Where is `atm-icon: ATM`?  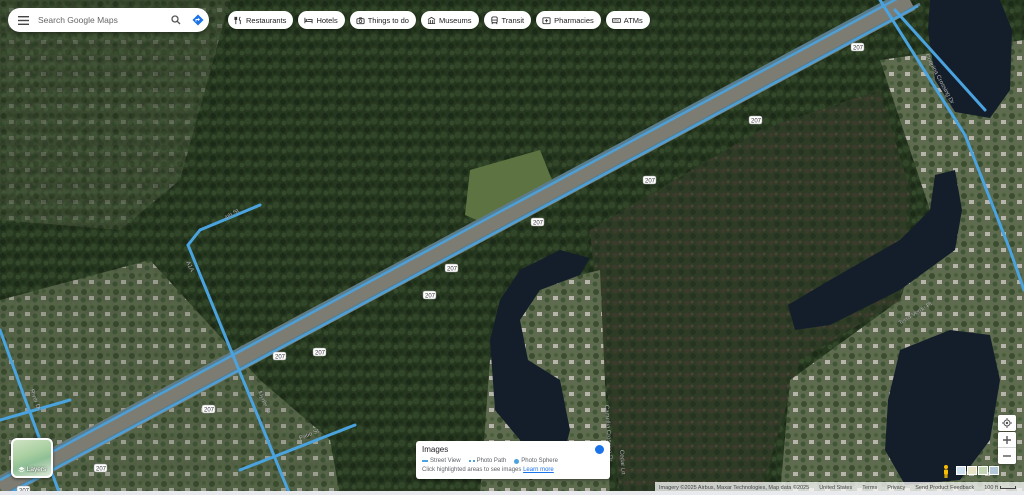 atm-icon: ATM is located at coordinates (616, 20).